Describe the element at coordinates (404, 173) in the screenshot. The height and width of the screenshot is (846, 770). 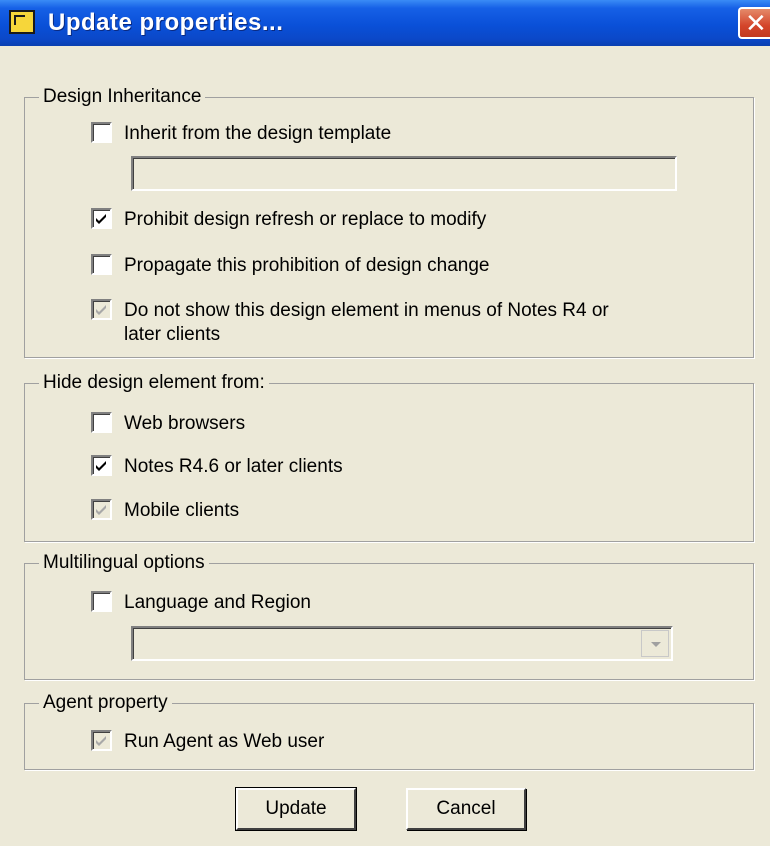
I see `template-name-field` at that location.